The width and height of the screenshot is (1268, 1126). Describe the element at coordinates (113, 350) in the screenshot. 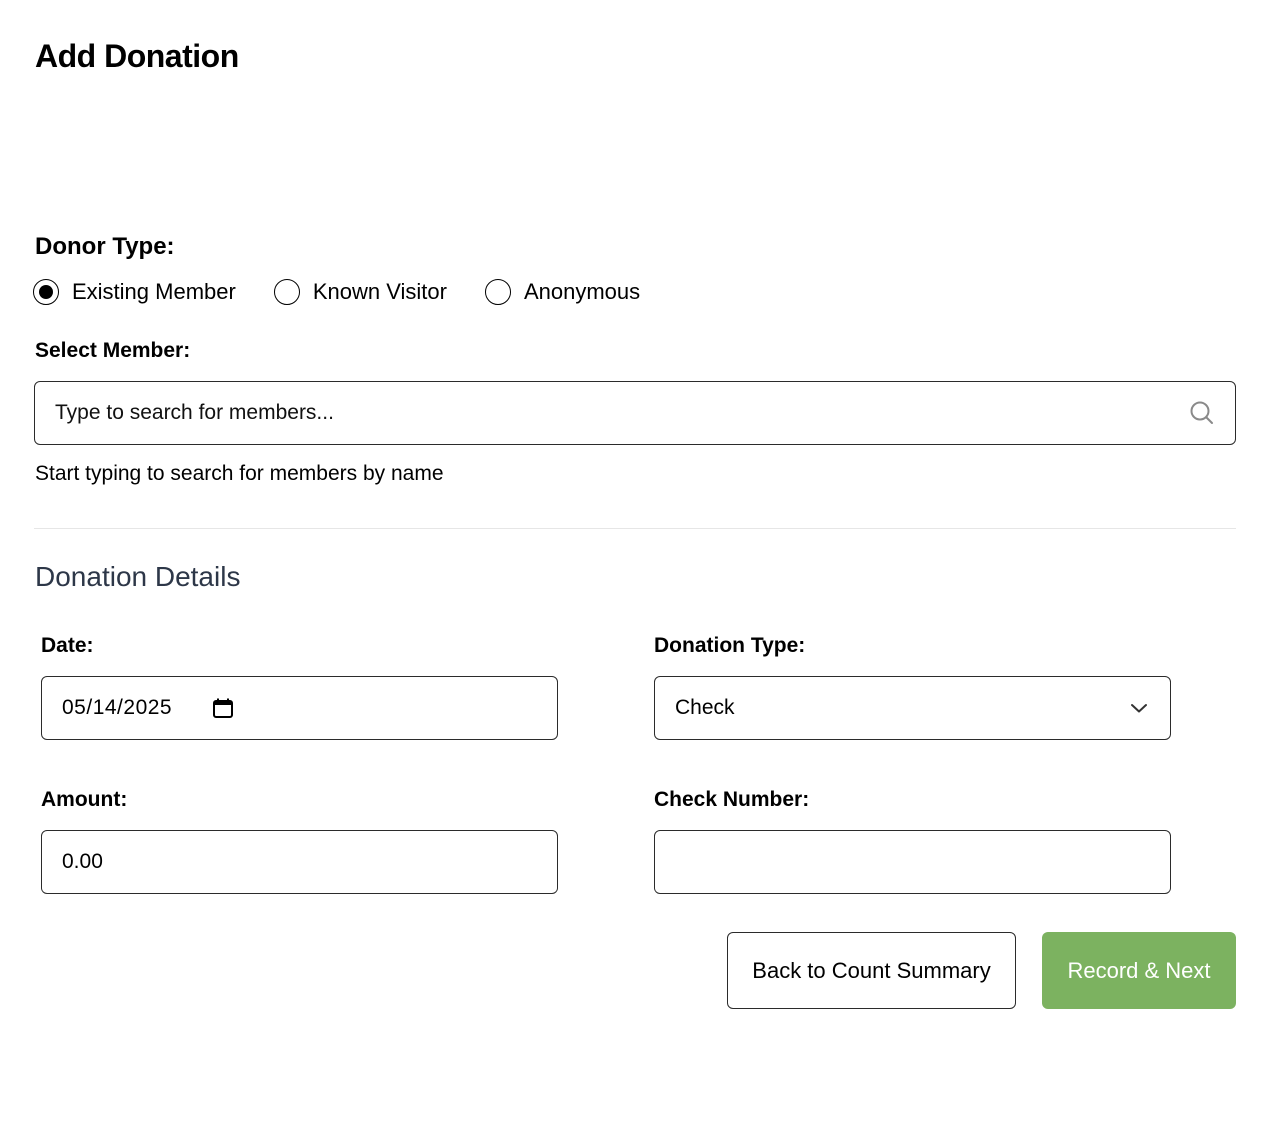

I see `select-member-label: Select Member:` at that location.